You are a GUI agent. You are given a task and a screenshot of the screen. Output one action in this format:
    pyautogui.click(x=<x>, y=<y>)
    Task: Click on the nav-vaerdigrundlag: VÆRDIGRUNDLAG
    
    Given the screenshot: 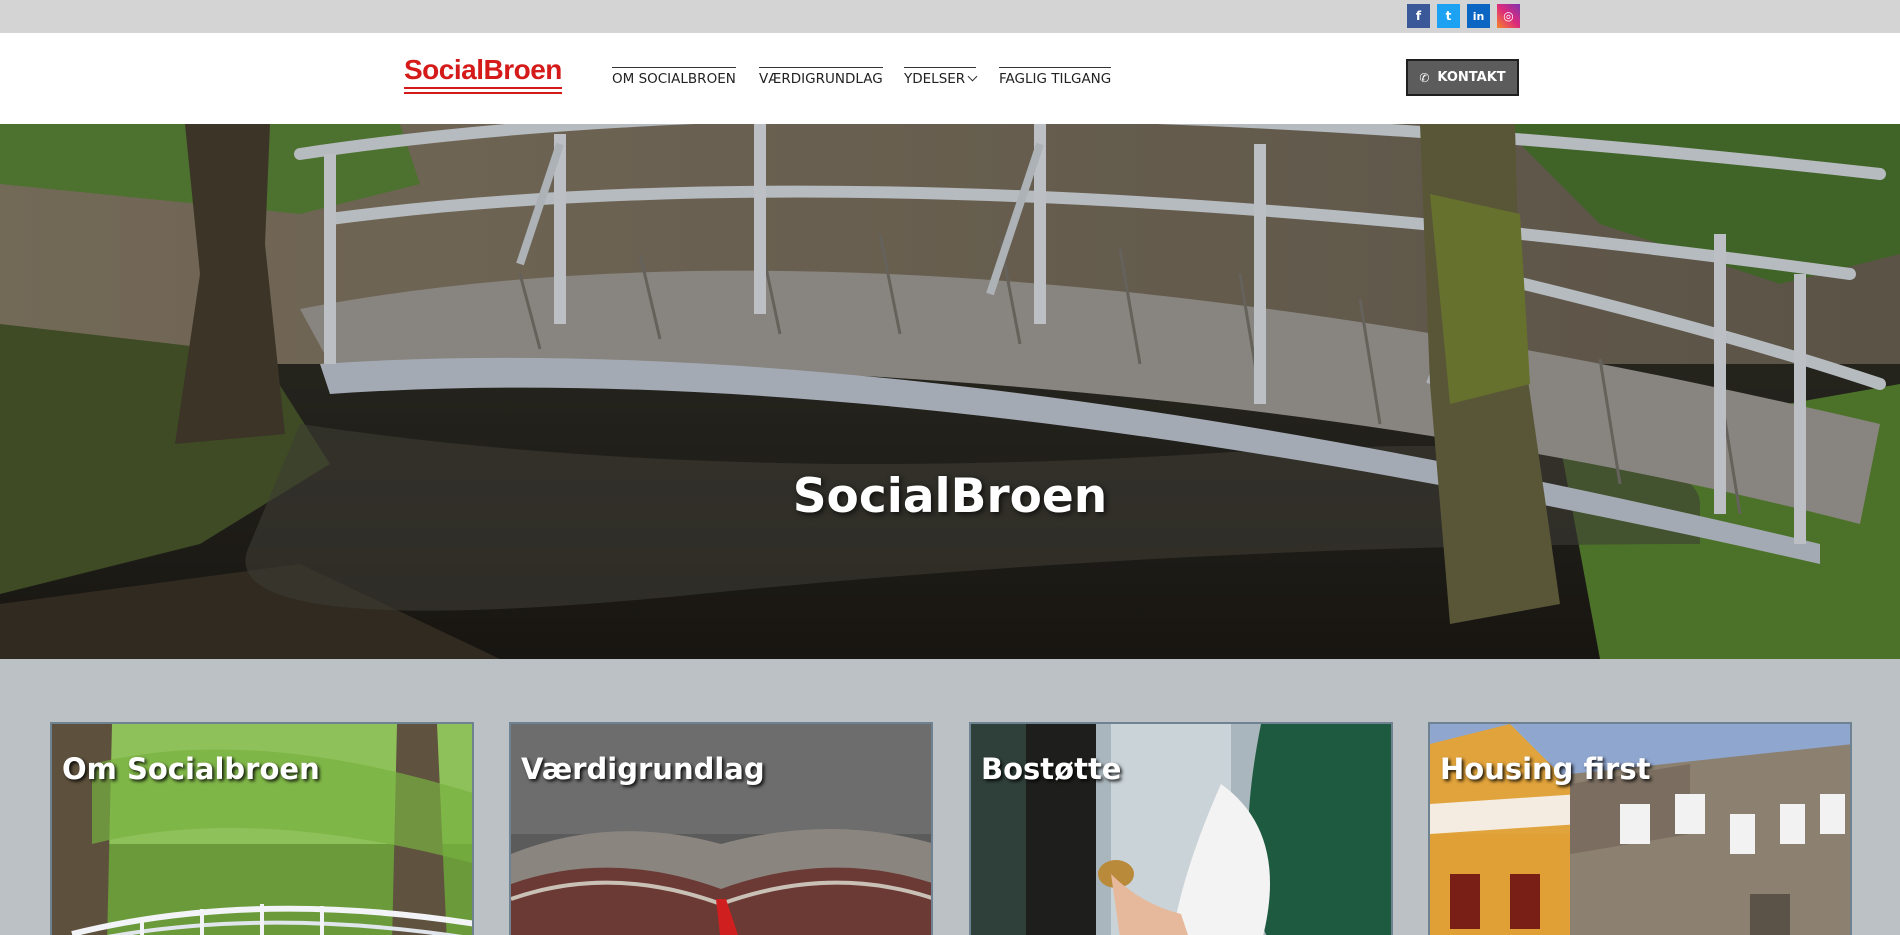 What is the action you would take?
    pyautogui.click(x=821, y=77)
    